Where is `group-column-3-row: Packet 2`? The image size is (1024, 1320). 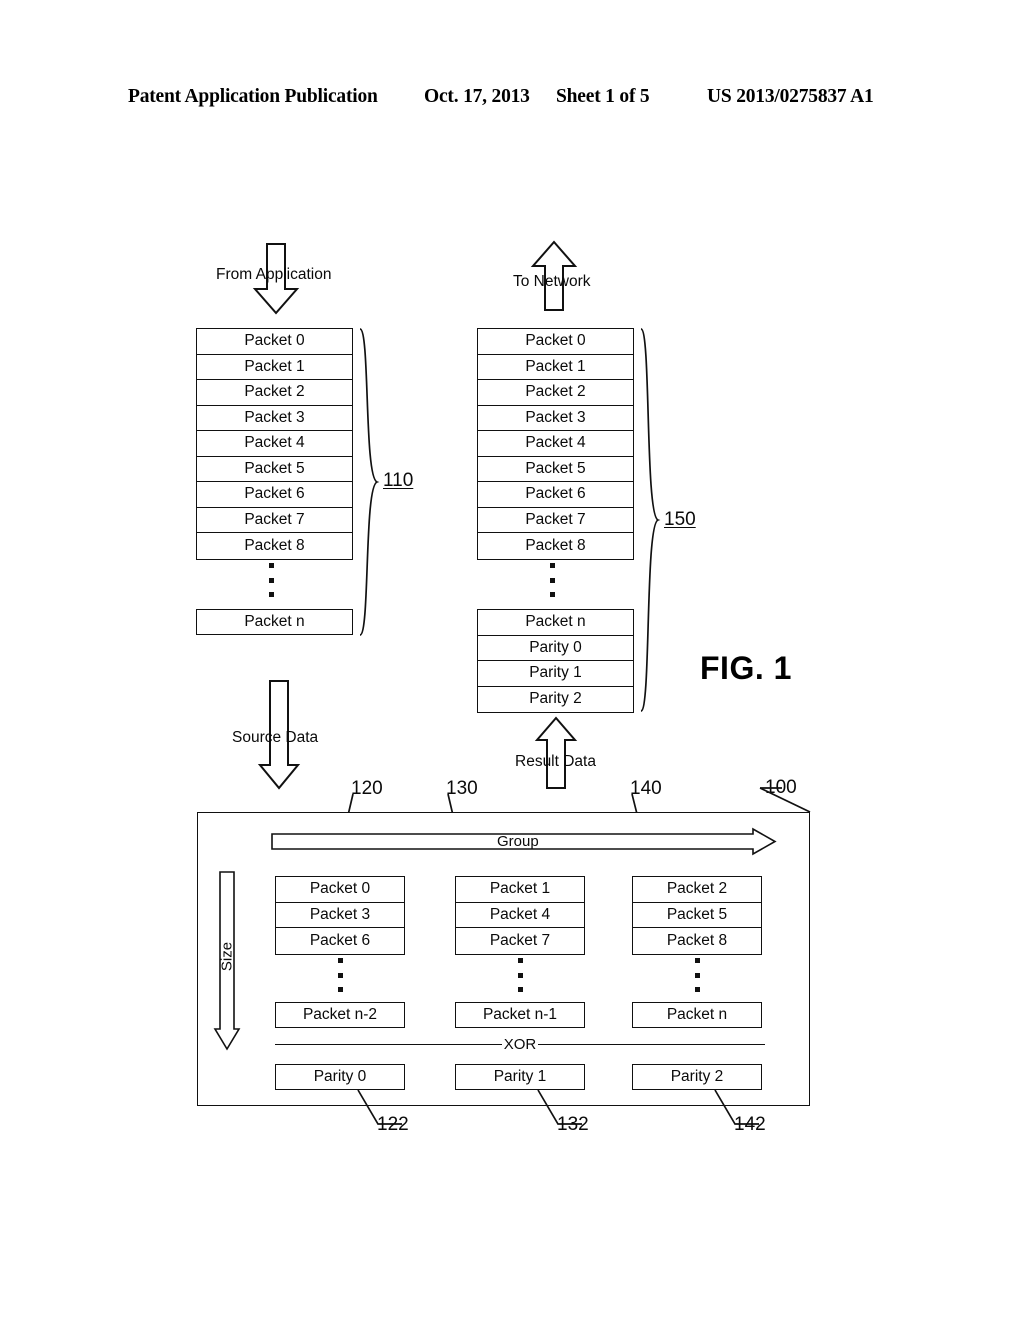
group-column-3-row: Packet 2 is located at coordinates (697, 890).